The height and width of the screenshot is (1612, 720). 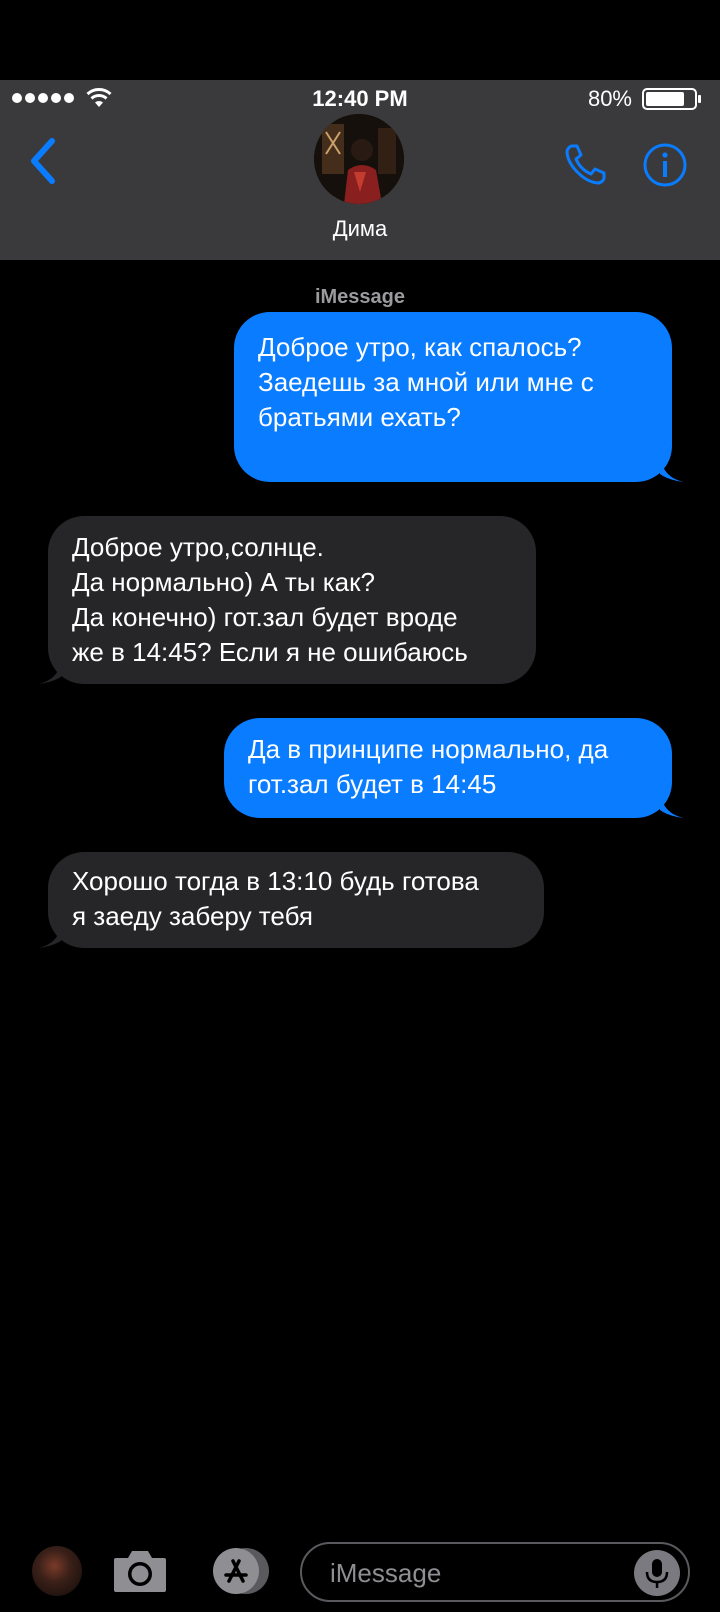 What do you see at coordinates (140, 1570) in the screenshot?
I see `camera-icon` at bounding box center [140, 1570].